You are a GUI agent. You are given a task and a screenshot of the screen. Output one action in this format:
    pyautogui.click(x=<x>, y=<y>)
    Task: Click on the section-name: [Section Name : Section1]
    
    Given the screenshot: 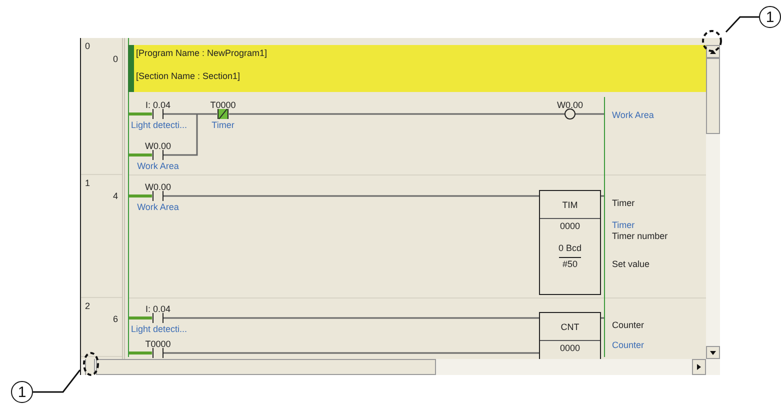 What is the action you would take?
    pyautogui.click(x=189, y=76)
    